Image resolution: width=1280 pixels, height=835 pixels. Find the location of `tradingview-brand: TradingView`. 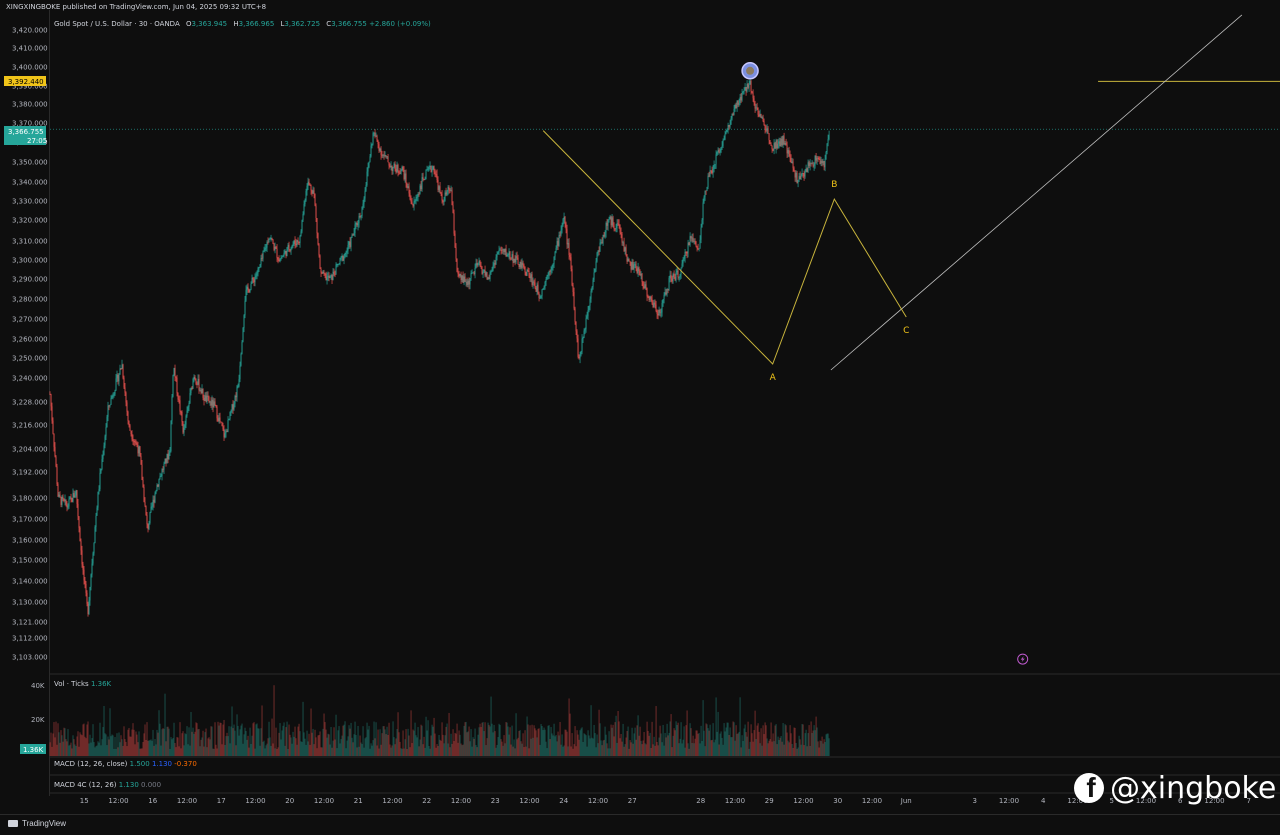

tradingview-brand: TradingView is located at coordinates (37, 823).